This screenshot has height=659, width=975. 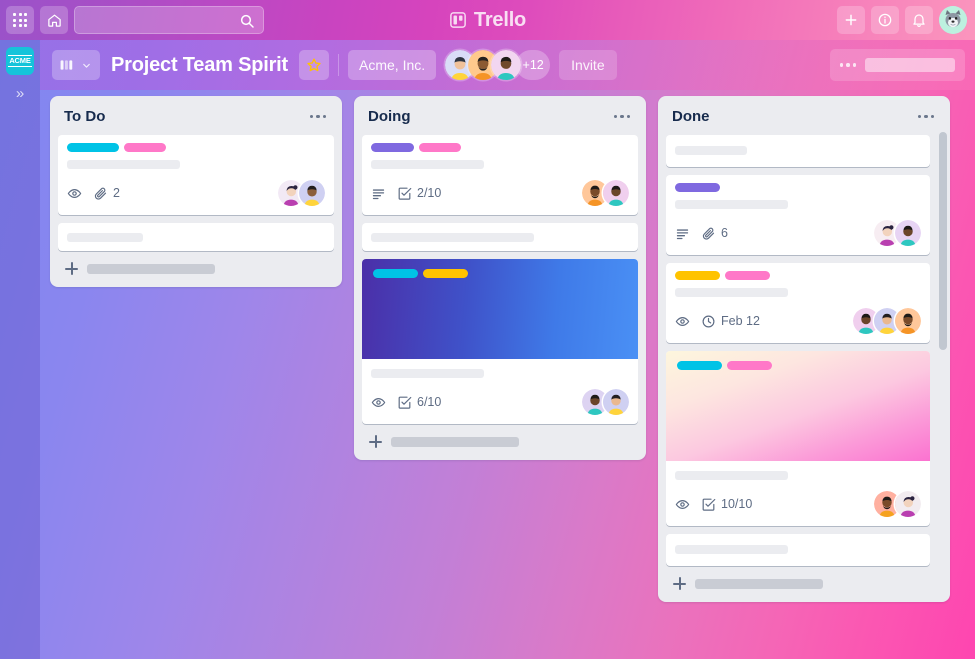 I want to click on card-doing-3: 6/10, so click(x=500, y=341).